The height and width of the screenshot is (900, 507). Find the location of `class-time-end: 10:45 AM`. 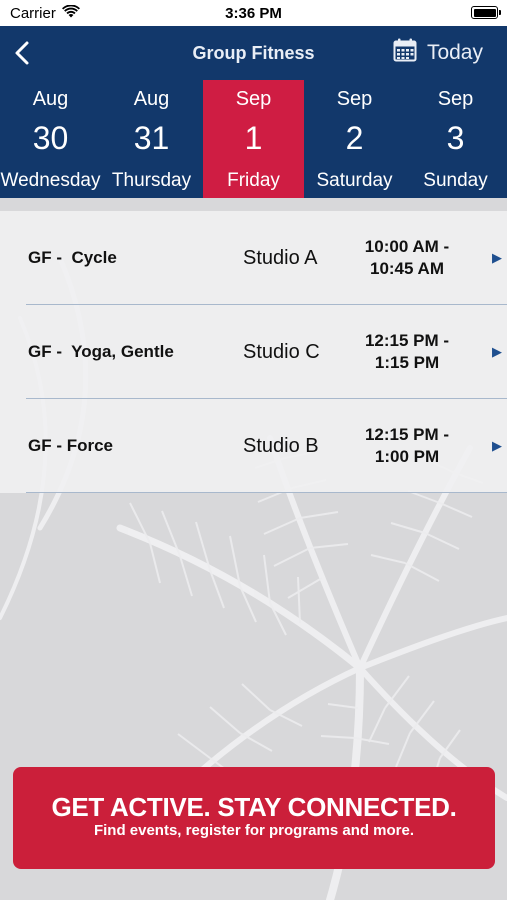

class-time-end: 10:45 AM is located at coordinates (406, 268).